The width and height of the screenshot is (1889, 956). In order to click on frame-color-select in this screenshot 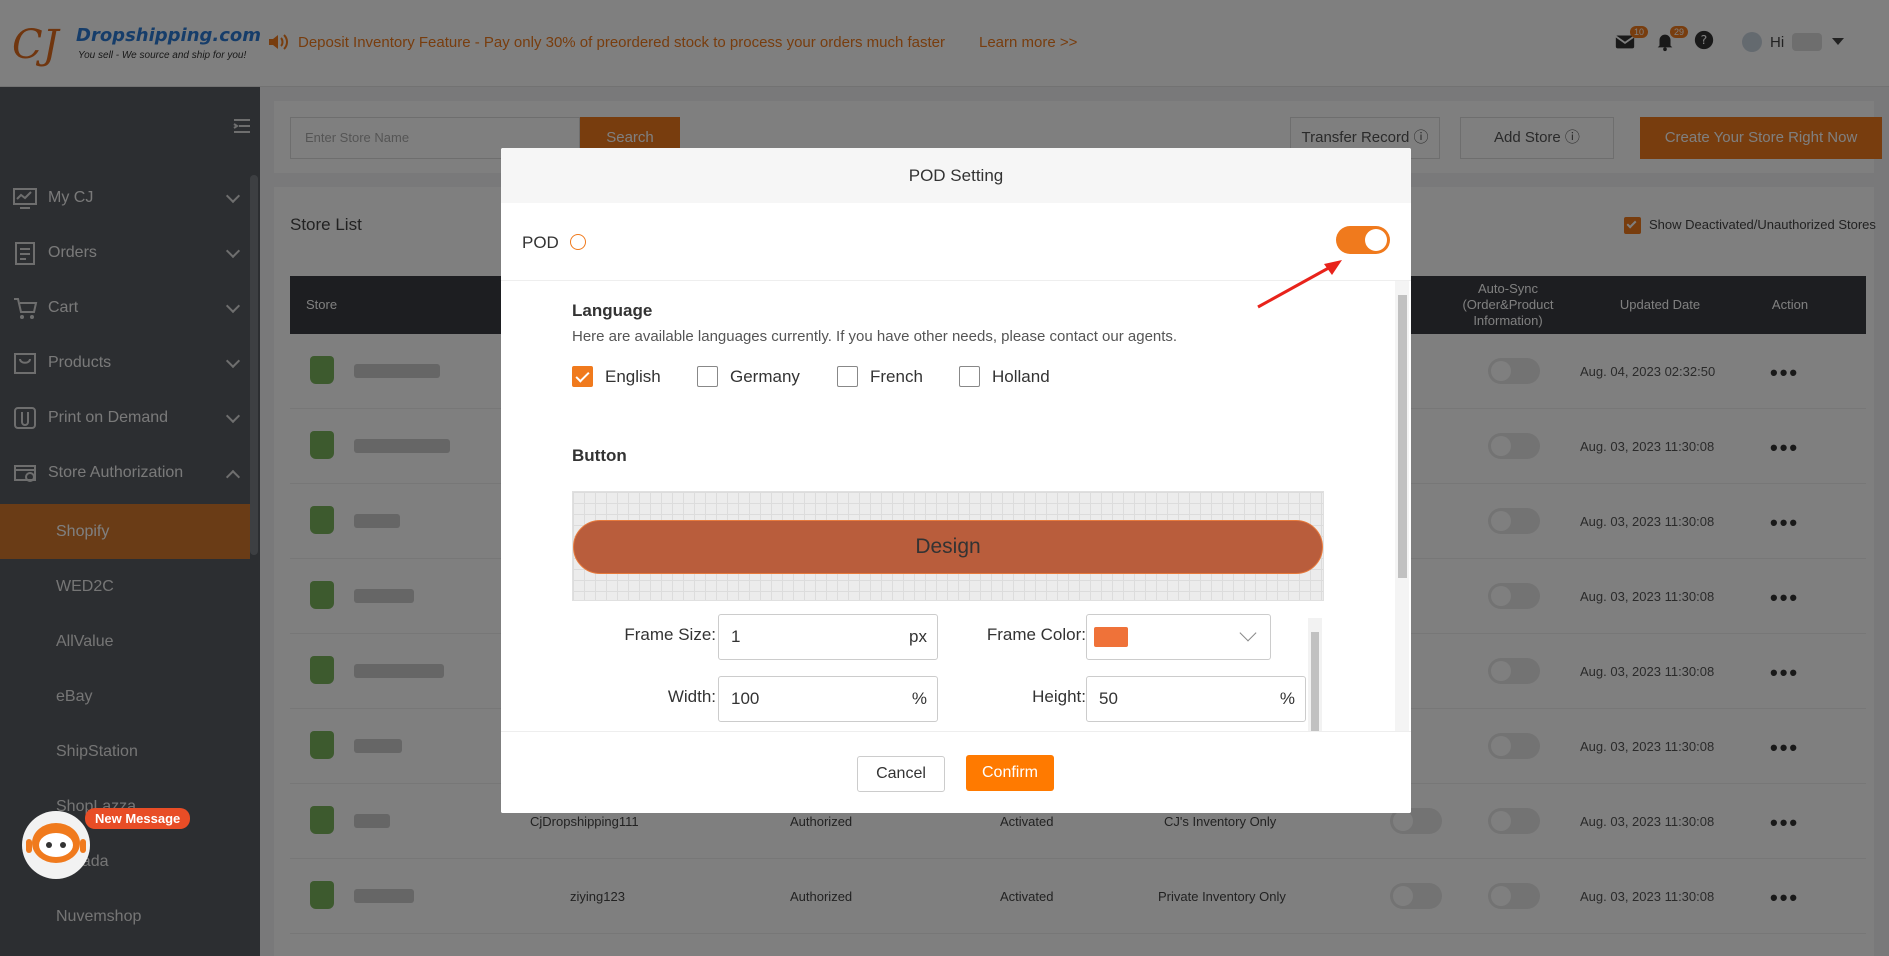, I will do `click(1178, 637)`.